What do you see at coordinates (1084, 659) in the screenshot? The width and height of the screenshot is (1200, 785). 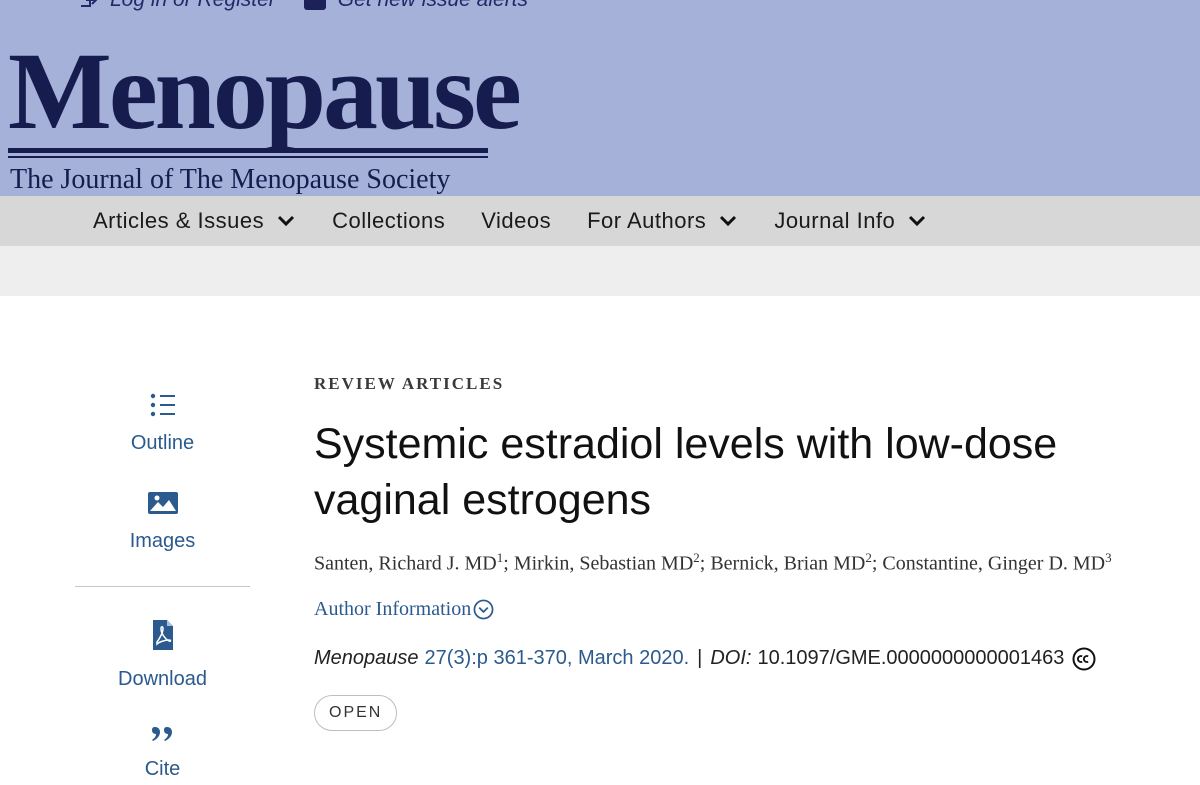 I see `creative-commons-icon` at bounding box center [1084, 659].